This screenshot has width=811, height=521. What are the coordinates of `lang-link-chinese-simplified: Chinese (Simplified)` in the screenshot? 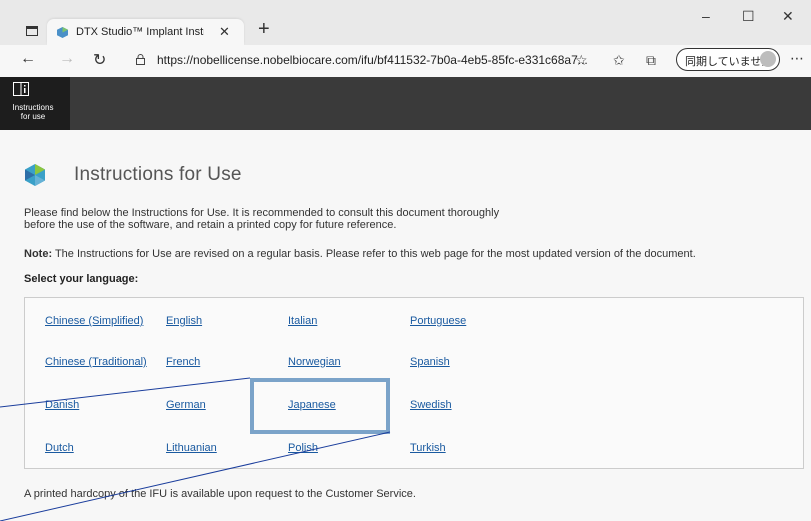 It's located at (94, 321).